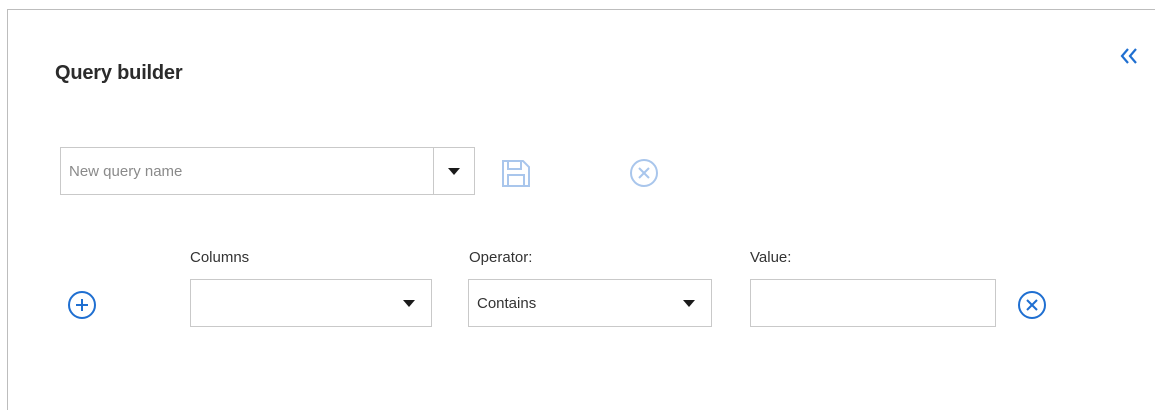  Describe the element at coordinates (590, 303) in the screenshot. I see `operator-select: Contains` at that location.